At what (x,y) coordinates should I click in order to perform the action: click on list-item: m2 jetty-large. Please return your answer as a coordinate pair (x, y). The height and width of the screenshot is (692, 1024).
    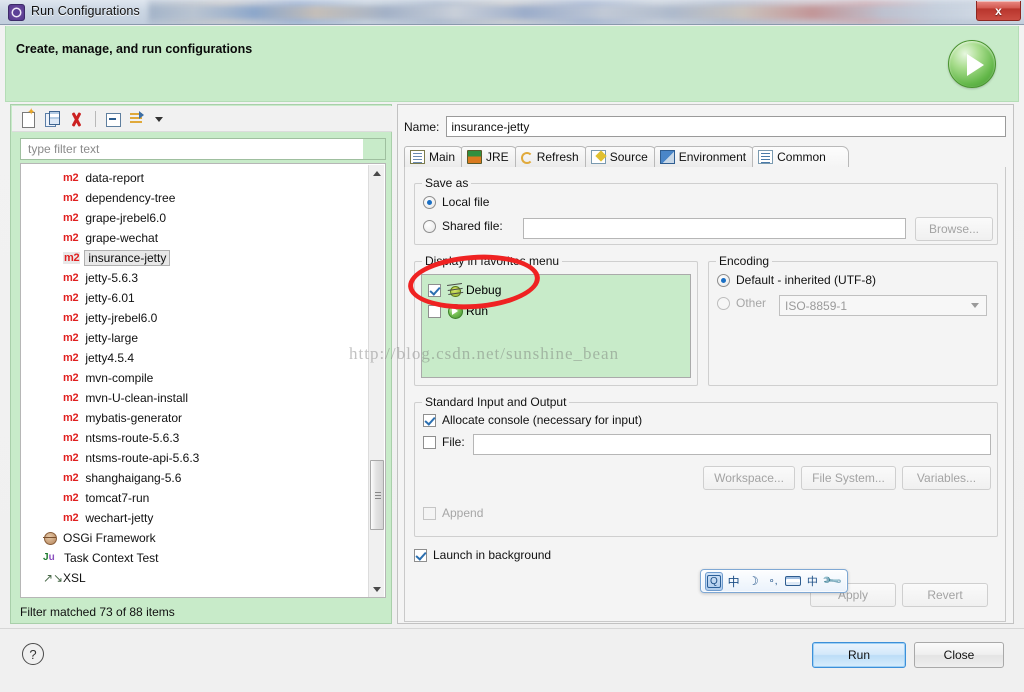
    Looking at the image, I should click on (195, 338).